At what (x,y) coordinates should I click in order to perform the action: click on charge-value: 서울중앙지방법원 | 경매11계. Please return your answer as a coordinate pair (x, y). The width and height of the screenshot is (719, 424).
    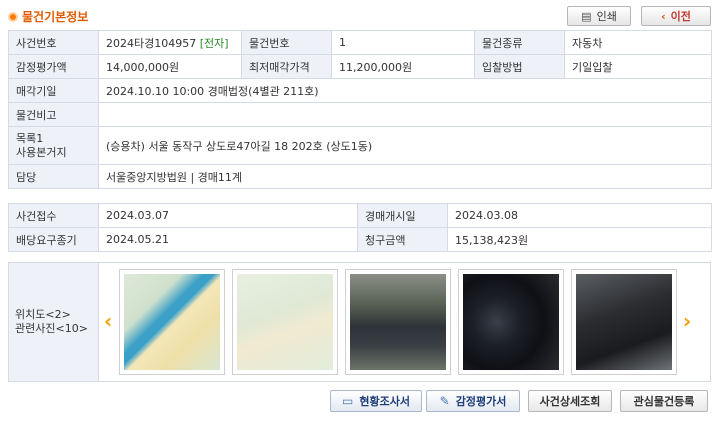
    Looking at the image, I should click on (405, 176).